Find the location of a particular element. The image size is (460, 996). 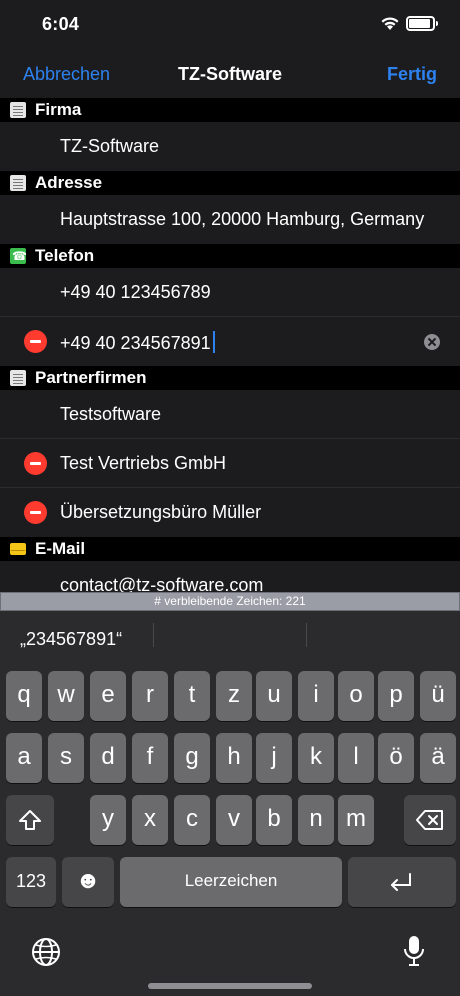

return-key is located at coordinates (402, 882).